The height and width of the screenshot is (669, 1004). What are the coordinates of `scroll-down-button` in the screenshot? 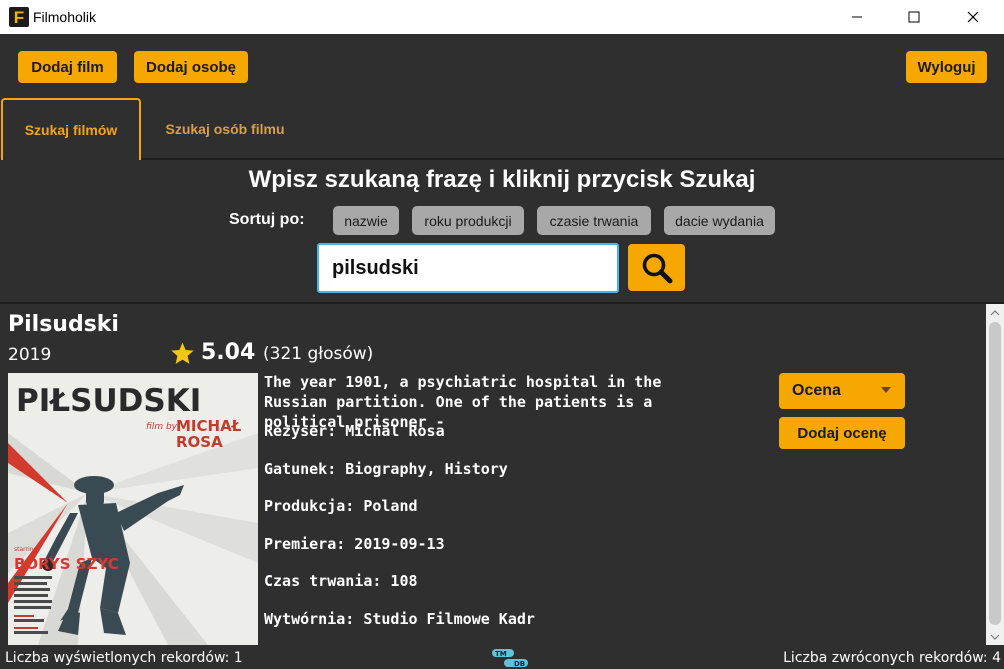 It's located at (995, 636).